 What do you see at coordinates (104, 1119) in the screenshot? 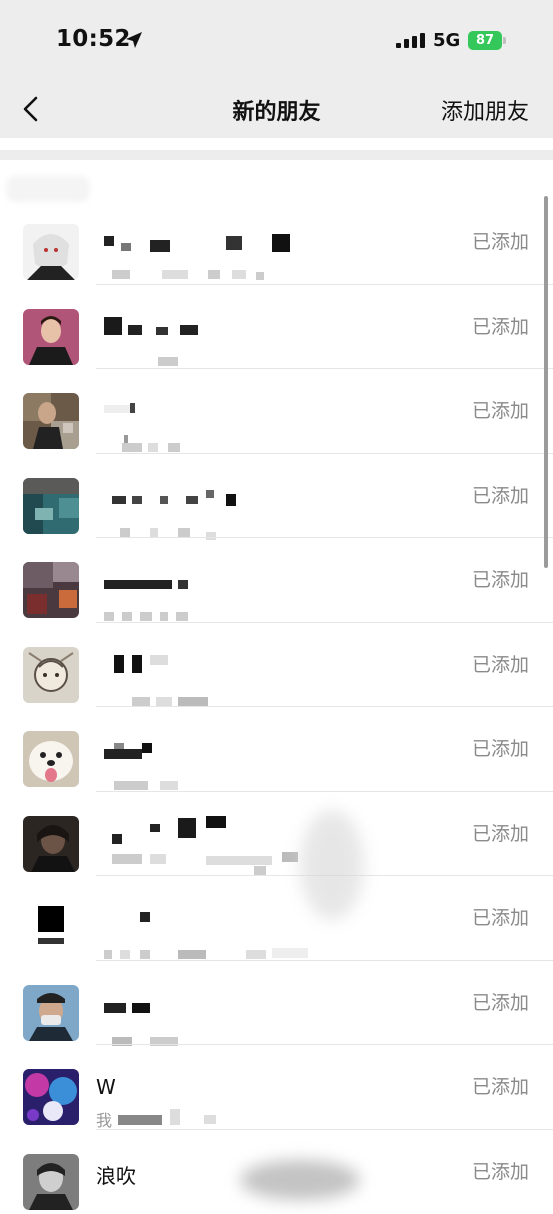
I see `friend-message: 我` at bounding box center [104, 1119].